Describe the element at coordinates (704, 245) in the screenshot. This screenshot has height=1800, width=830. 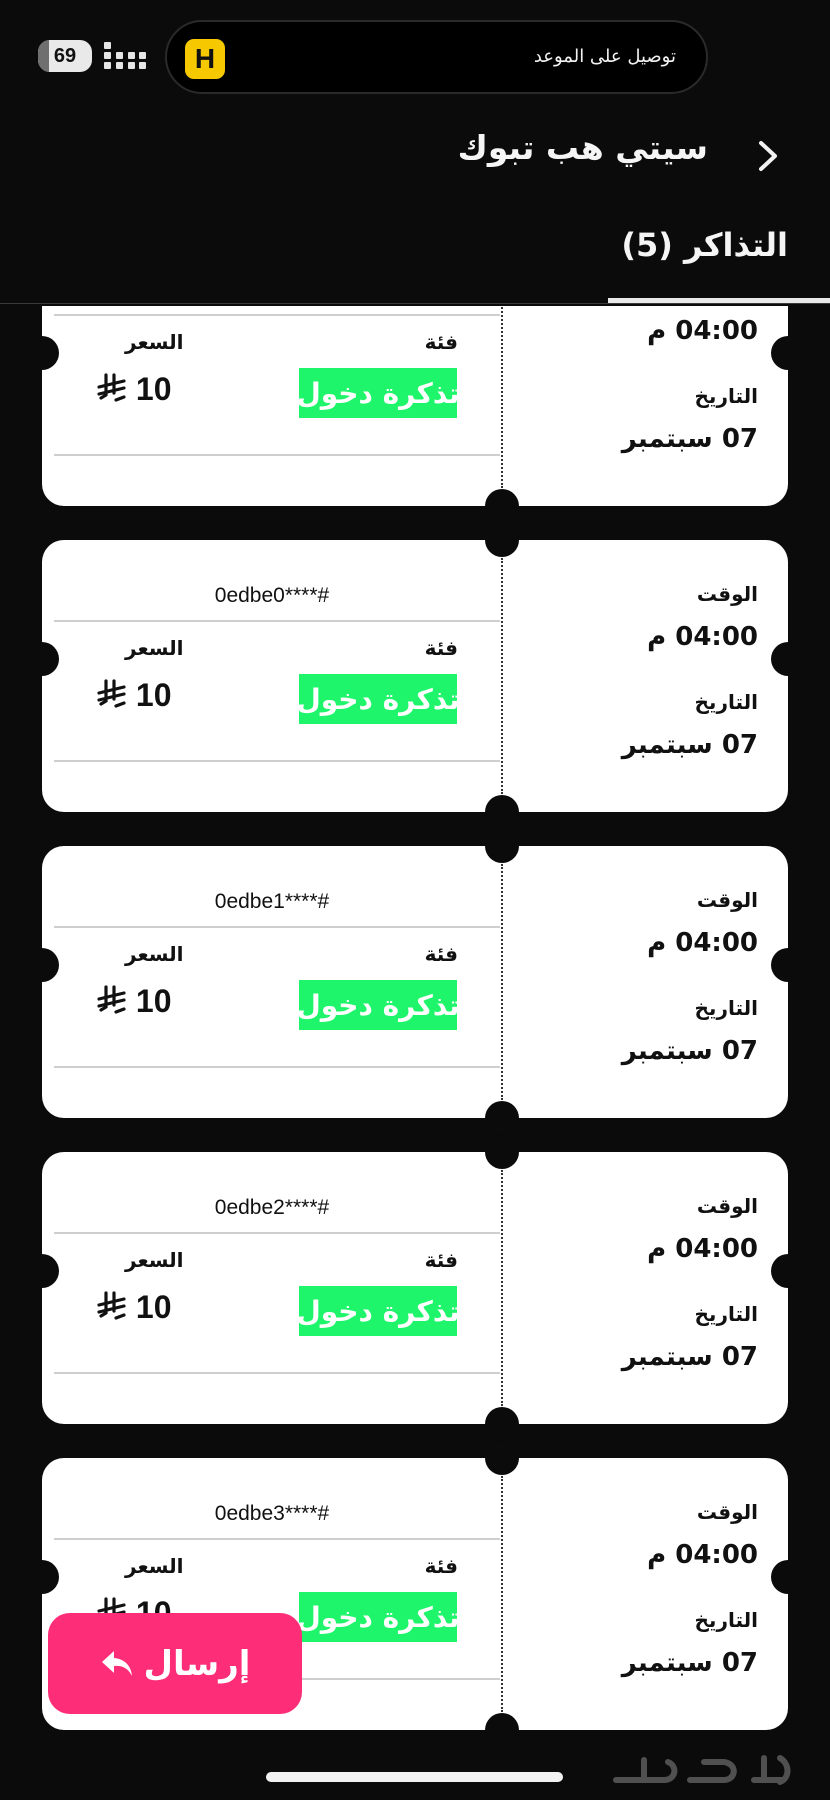
I see `tab-tickets: التذاكر (5)` at that location.